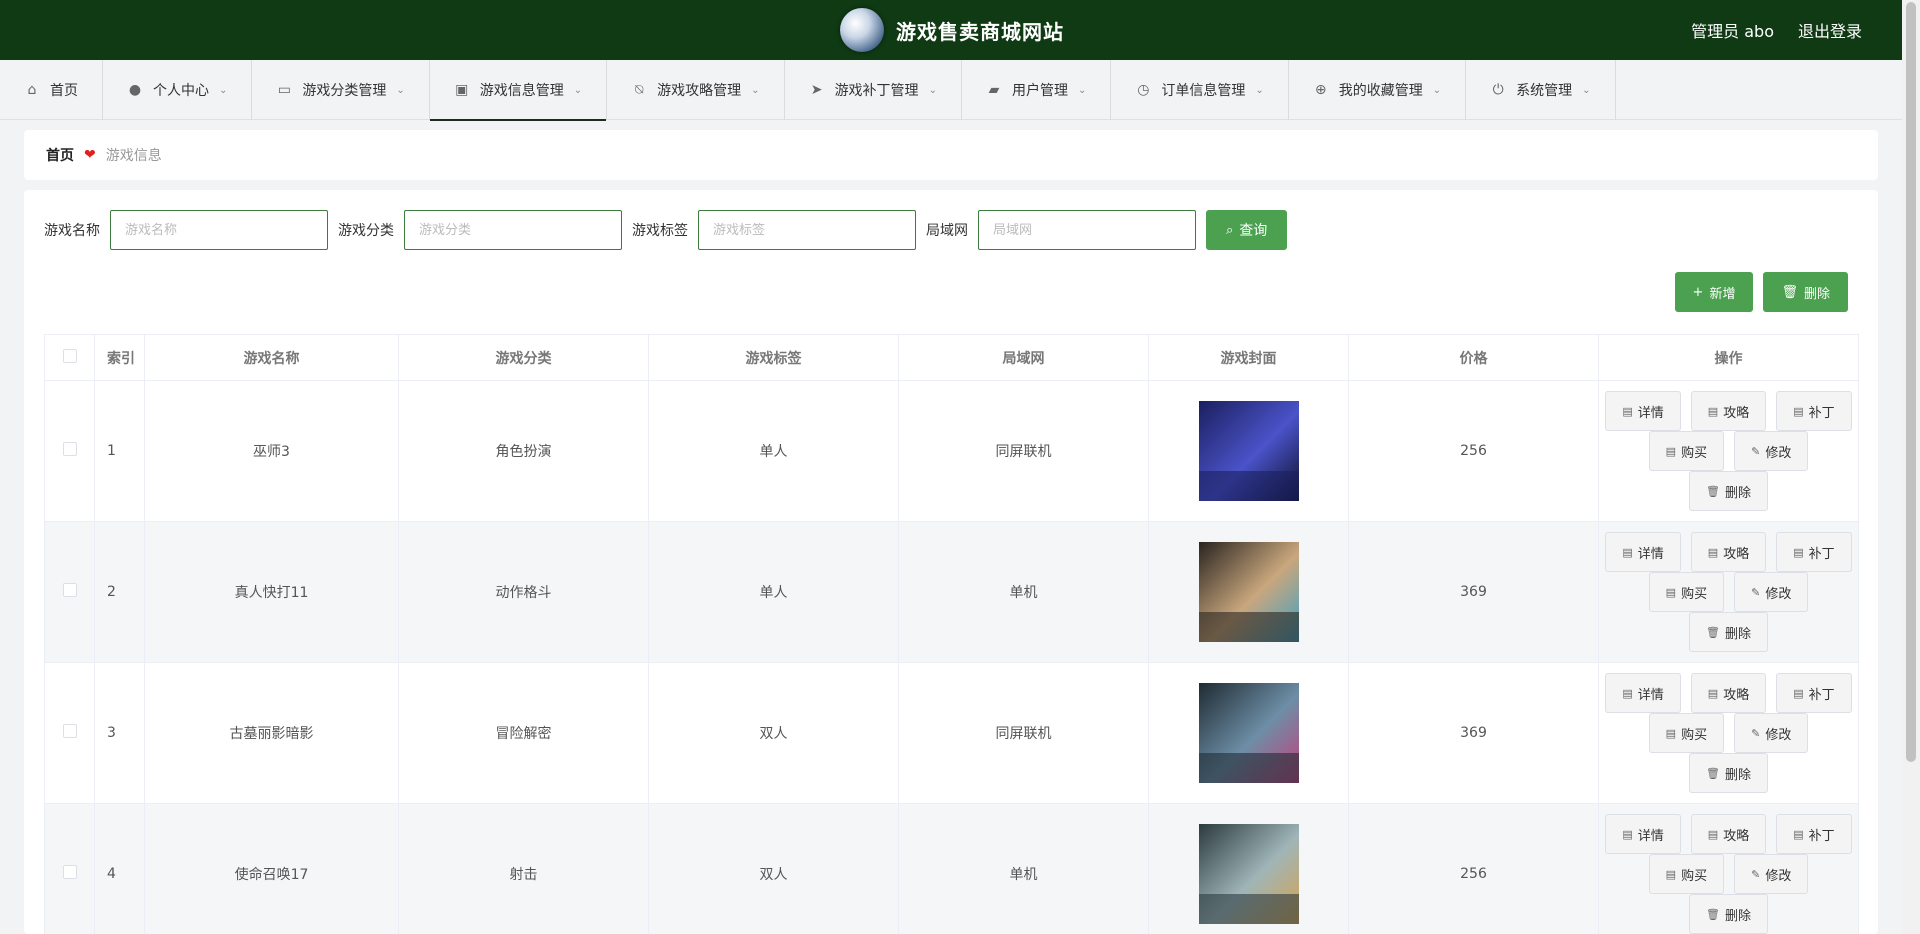 This screenshot has width=1920, height=934. Describe the element at coordinates (1473, 733) in the screenshot. I see `row-price: 369` at that location.